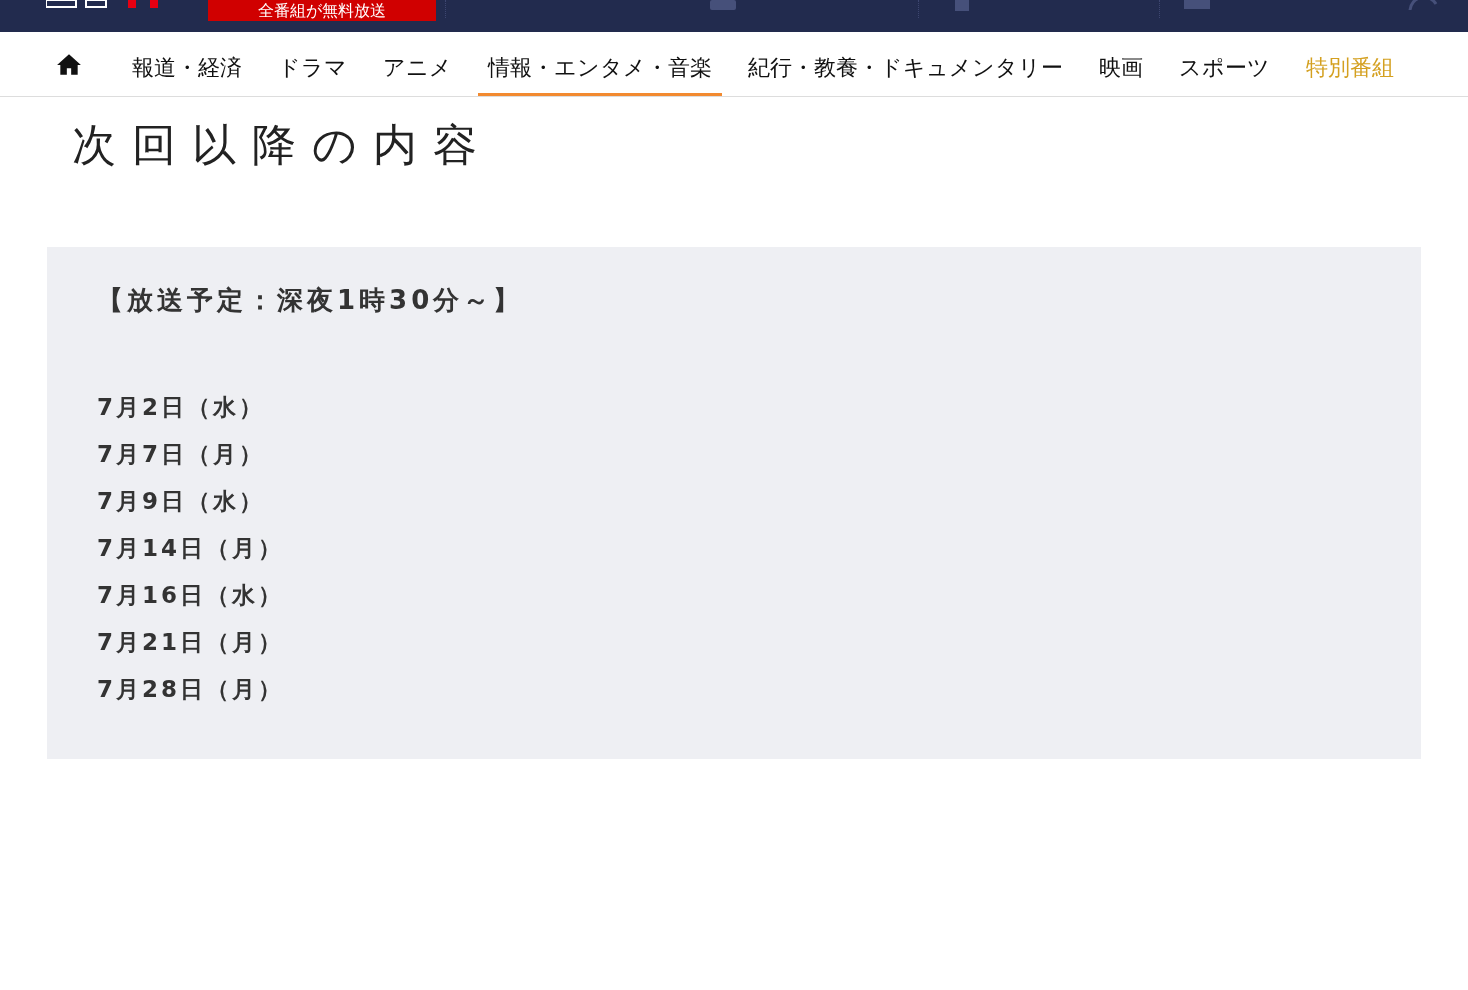 This screenshot has width=1468, height=990. What do you see at coordinates (312, 67) in the screenshot?
I see `nav-tab: ドラマ` at bounding box center [312, 67].